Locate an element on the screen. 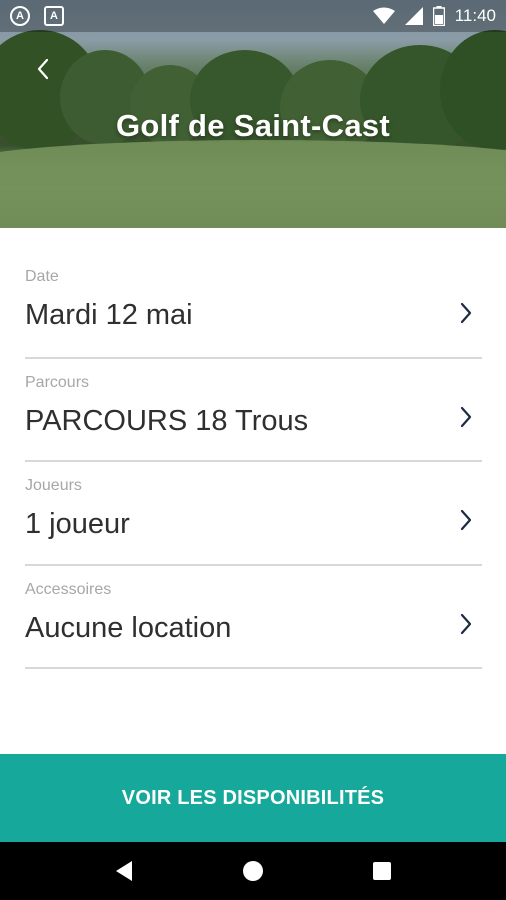 The image size is (506, 900). nav-home-button is located at coordinates (253, 871).